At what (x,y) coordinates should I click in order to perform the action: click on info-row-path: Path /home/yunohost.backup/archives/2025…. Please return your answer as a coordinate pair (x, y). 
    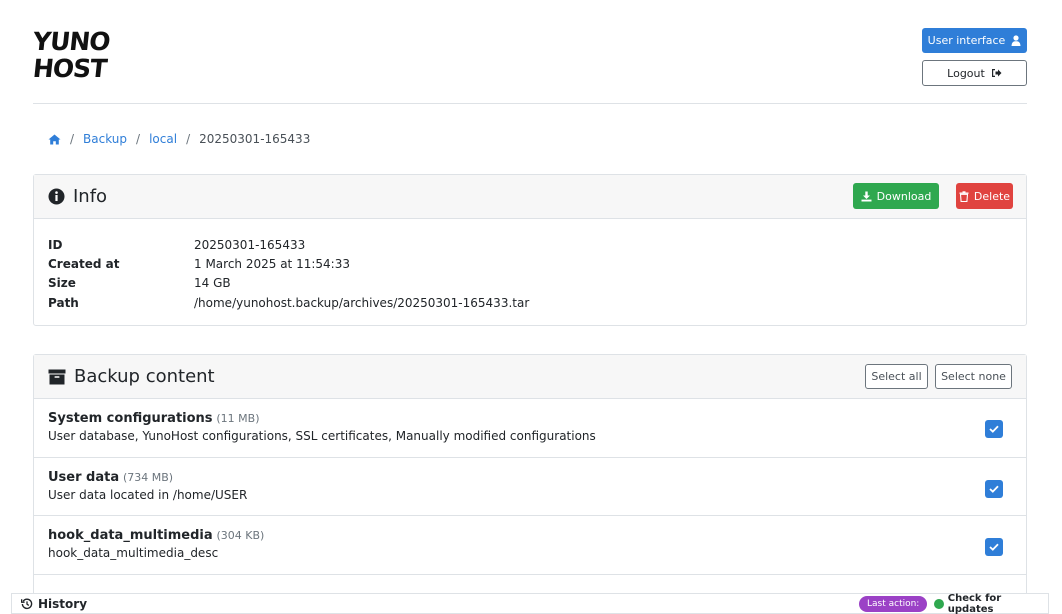
    Looking at the image, I should click on (530, 302).